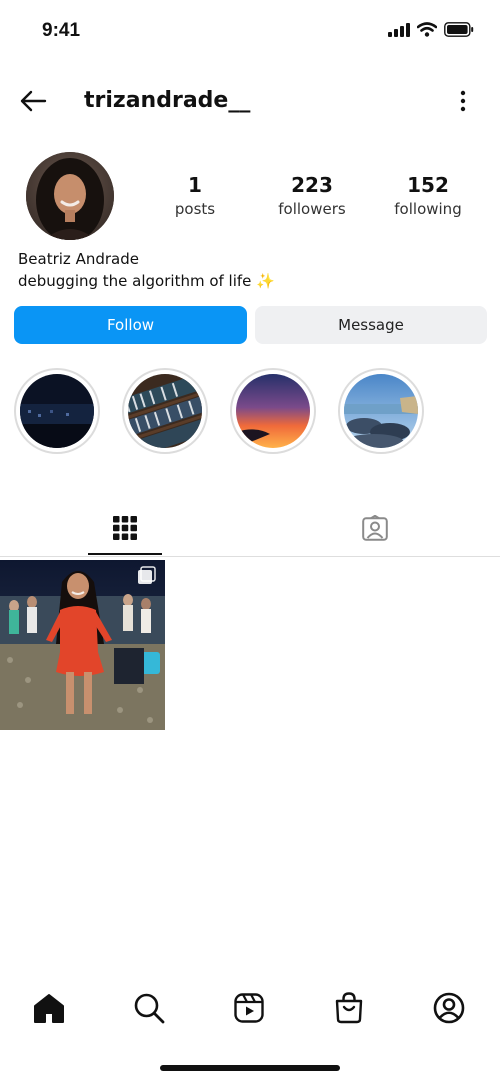 This screenshot has width=500, height=1080. I want to click on status-icons, so click(431, 29).